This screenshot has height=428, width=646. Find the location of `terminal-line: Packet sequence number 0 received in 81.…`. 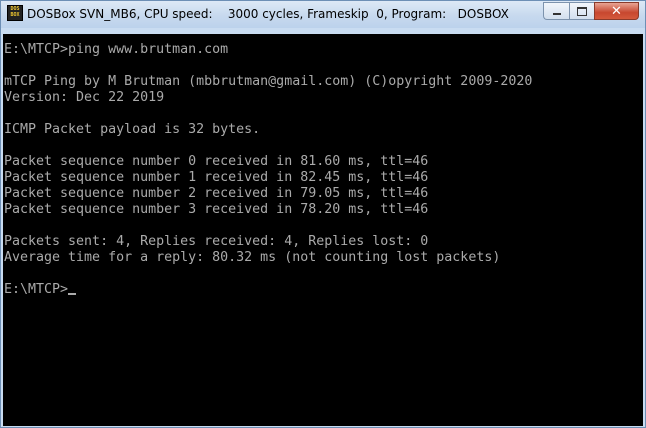

terminal-line: Packet sequence number 0 received in 81.… is located at coordinates (216, 161).